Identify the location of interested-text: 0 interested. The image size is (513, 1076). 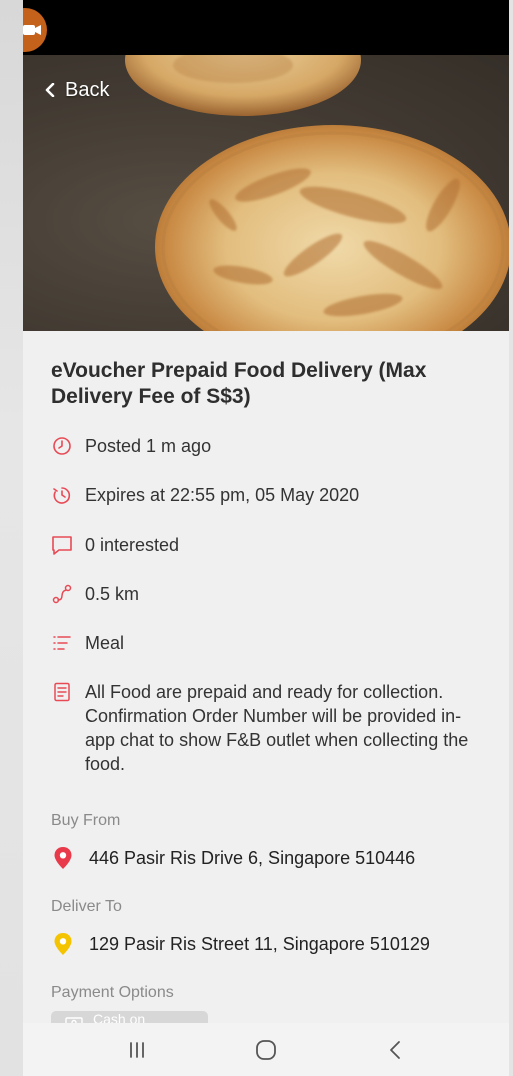
(132, 545).